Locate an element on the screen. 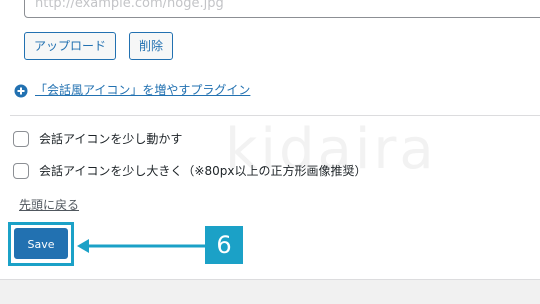 This screenshot has height=304, width=540. section-divider is located at coordinates (275, 115).